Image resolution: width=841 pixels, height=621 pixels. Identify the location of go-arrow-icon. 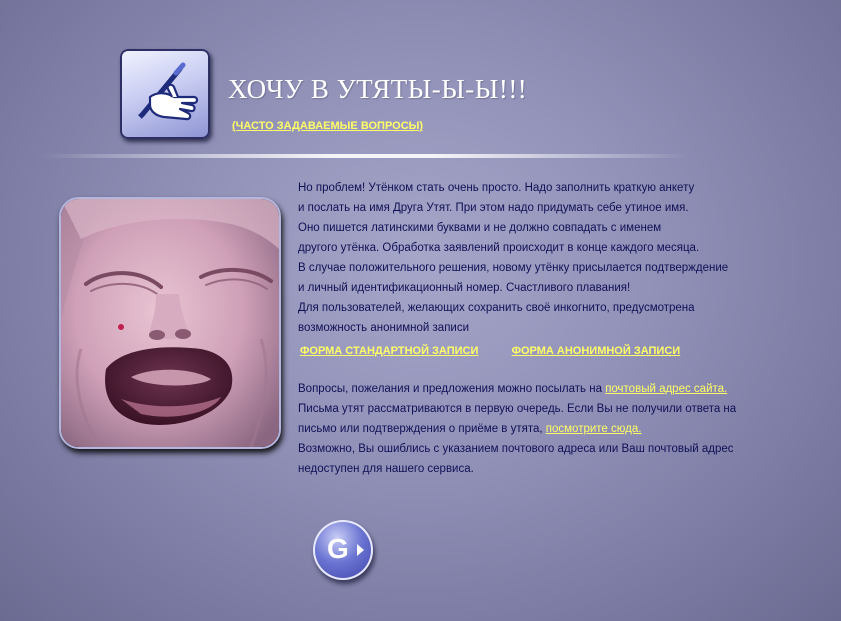
(360, 550).